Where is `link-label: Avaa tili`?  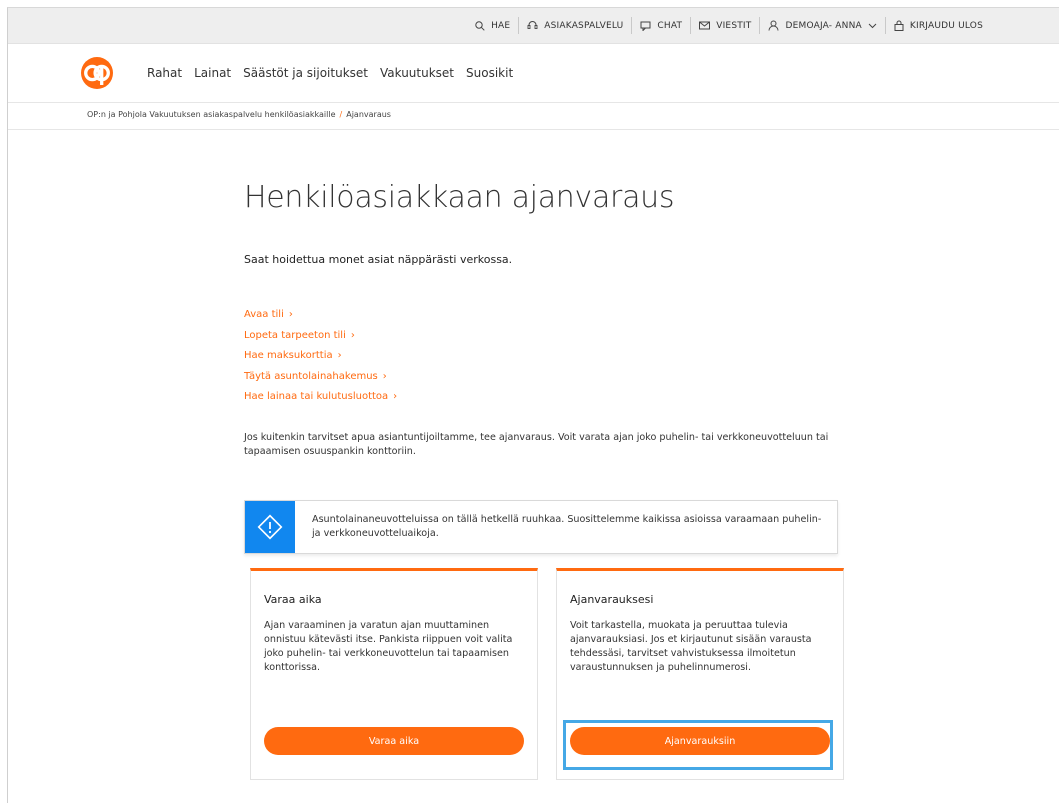 link-label: Avaa tili is located at coordinates (264, 314).